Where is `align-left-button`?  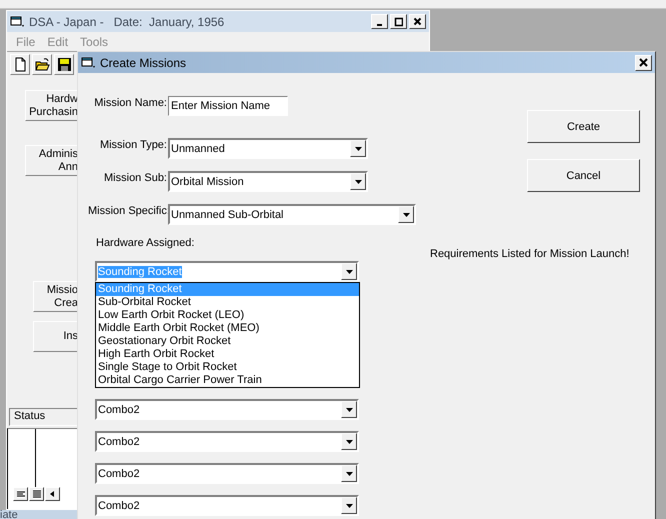
align-left-button is located at coordinates (20, 494).